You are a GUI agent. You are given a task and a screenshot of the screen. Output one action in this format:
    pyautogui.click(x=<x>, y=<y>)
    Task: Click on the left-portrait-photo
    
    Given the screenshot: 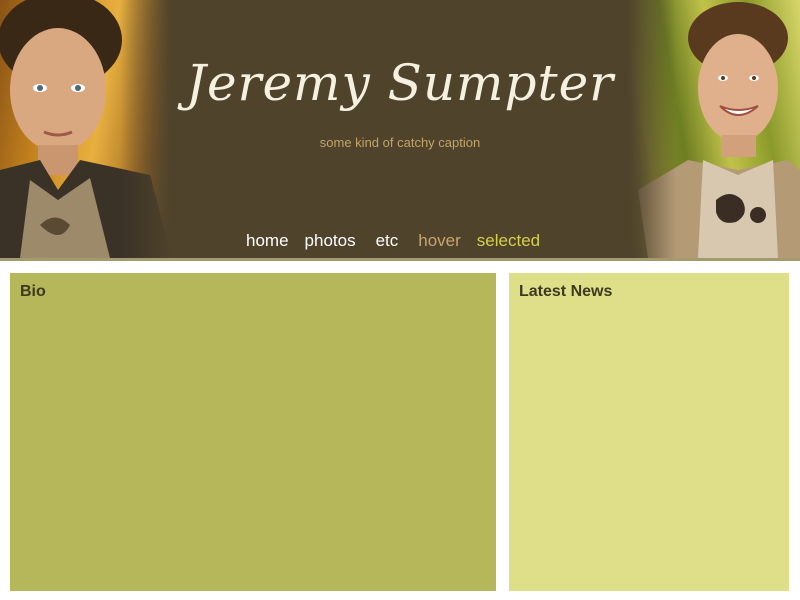 What is the action you would take?
    pyautogui.click(x=86, y=129)
    